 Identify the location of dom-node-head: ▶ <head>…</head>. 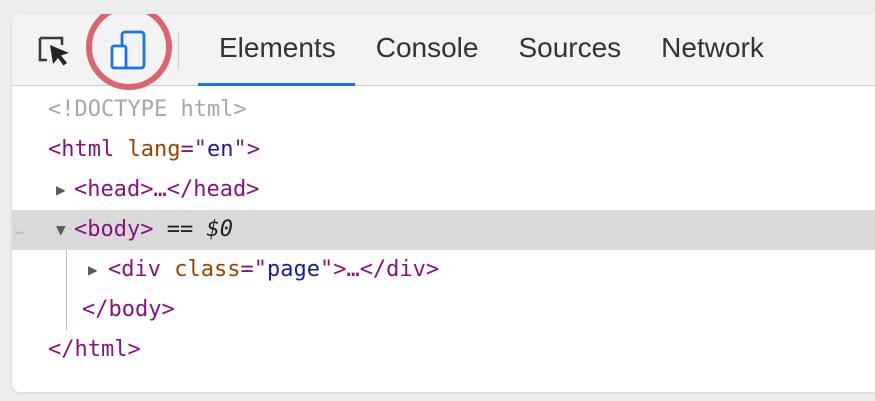
(443, 190).